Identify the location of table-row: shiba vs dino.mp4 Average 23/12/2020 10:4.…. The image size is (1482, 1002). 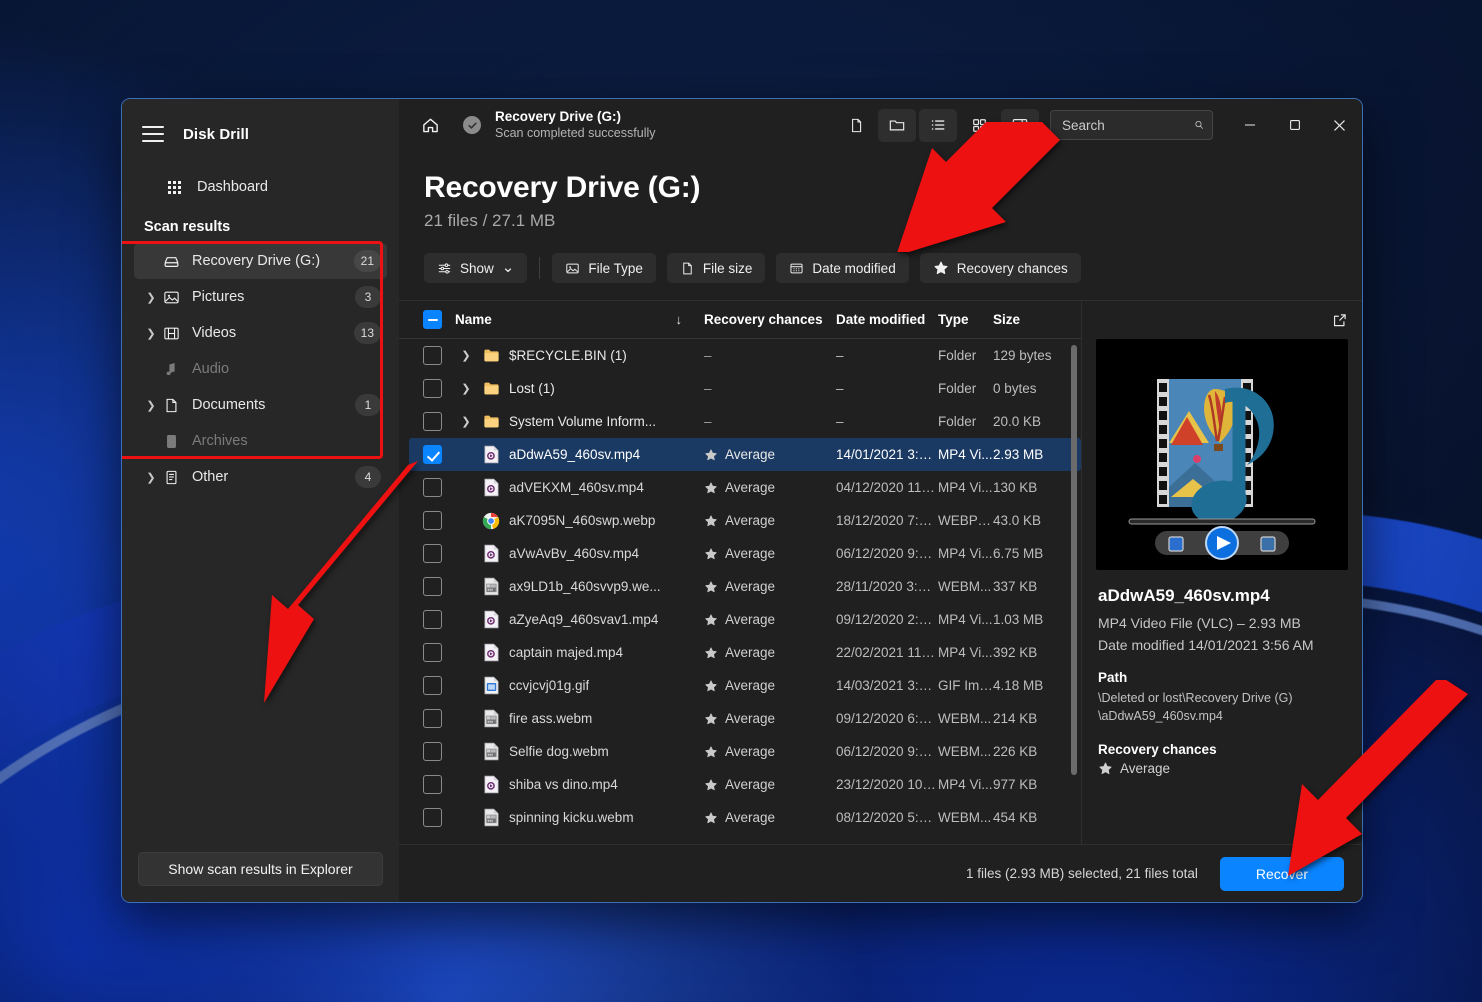
(745, 784).